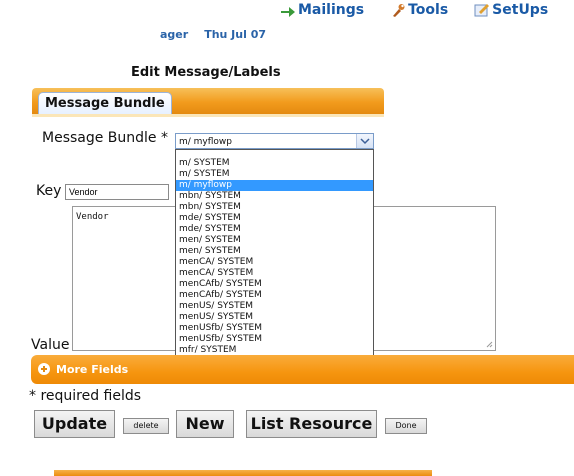 Image resolution: width=574 pixels, height=476 pixels. What do you see at coordinates (489, 344) in the screenshot?
I see `resize-grip-icon` at bounding box center [489, 344].